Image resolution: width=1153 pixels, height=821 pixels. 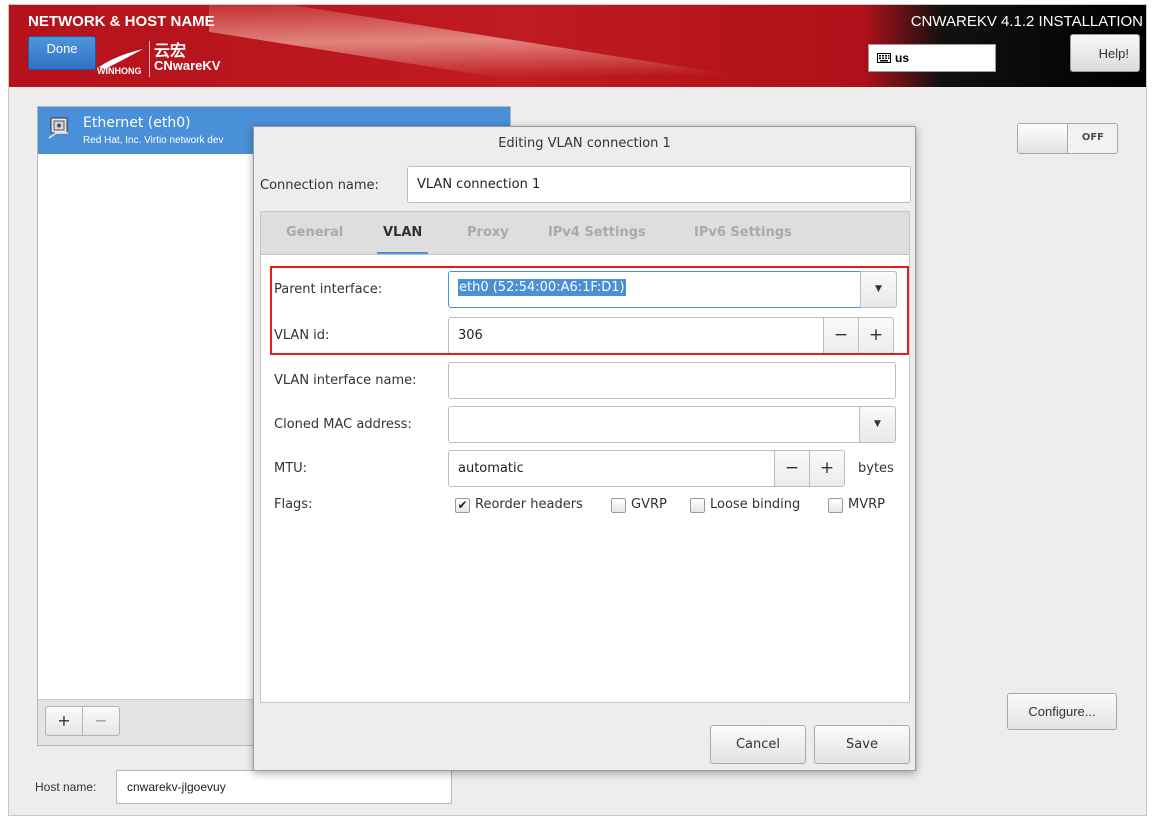 What do you see at coordinates (884, 58) in the screenshot?
I see `keyboard-icon` at bounding box center [884, 58].